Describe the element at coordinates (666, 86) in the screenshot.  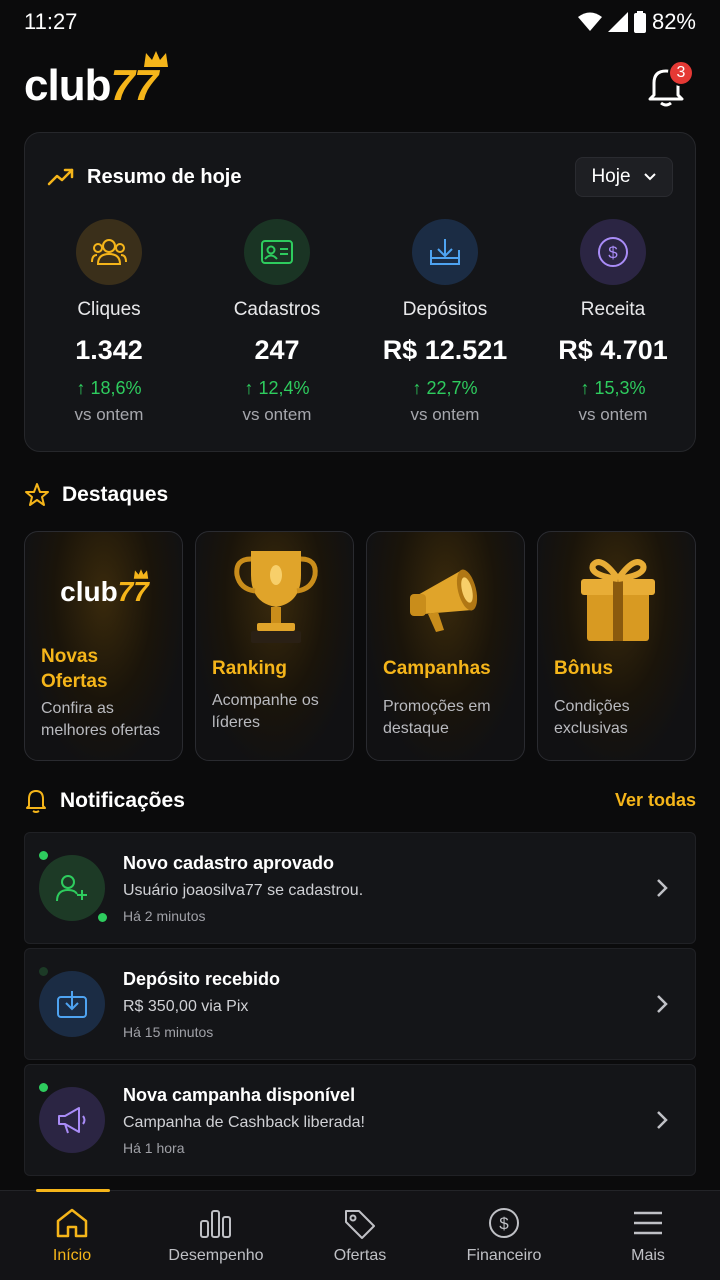
I see `notifications-button: 3` at that location.